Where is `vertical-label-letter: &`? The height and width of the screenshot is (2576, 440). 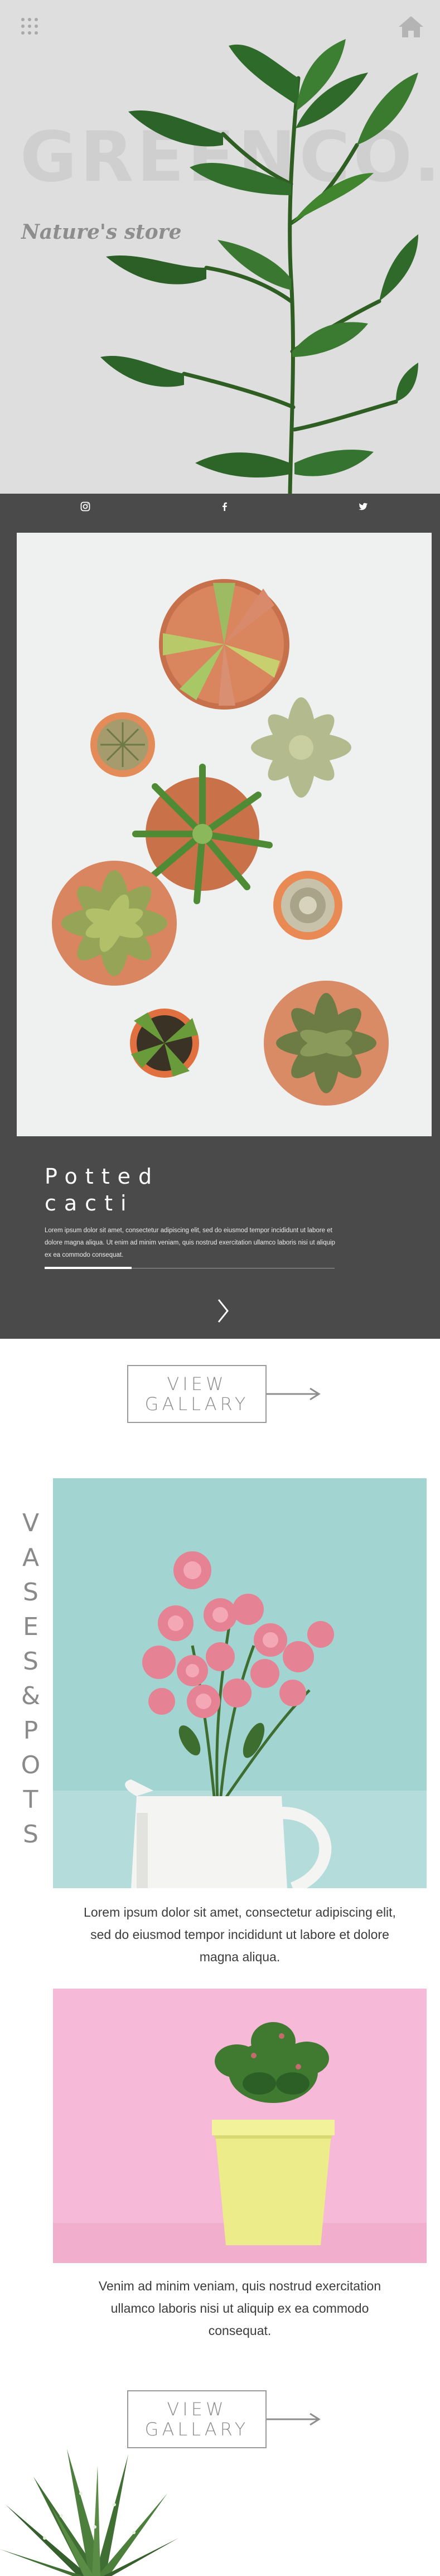 vertical-label-letter: & is located at coordinates (31, 1696).